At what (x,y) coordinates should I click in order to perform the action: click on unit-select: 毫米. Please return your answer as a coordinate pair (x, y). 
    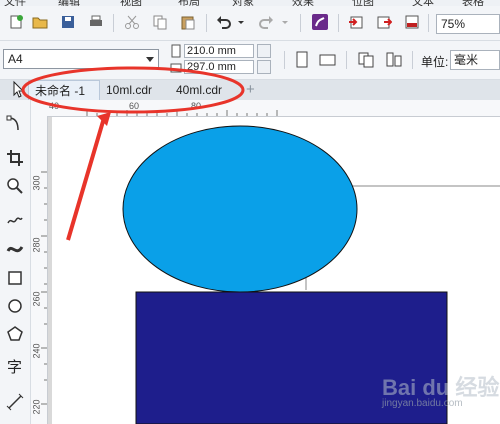
    Looking at the image, I should click on (475, 60).